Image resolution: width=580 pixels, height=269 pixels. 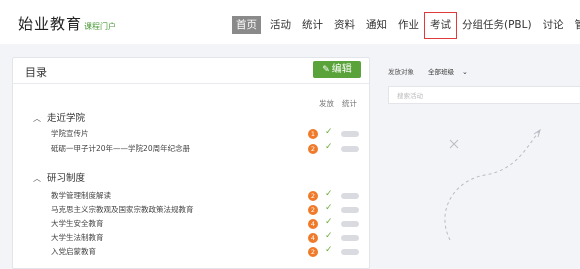 I want to click on item-label: 入党启蒙教育, so click(x=73, y=252).